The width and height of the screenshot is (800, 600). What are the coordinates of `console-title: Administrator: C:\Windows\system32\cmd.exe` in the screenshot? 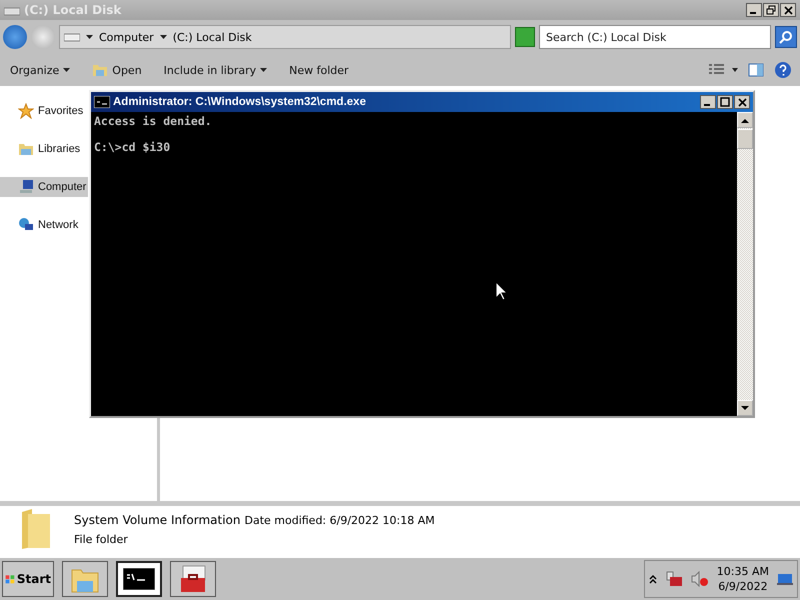 It's located at (239, 102).